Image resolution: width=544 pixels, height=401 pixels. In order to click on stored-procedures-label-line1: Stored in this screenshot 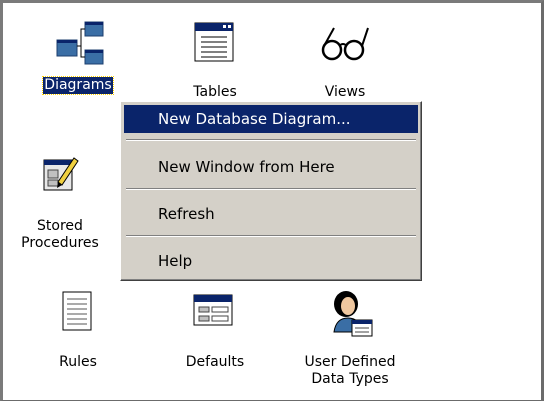, I will do `click(60, 226)`.